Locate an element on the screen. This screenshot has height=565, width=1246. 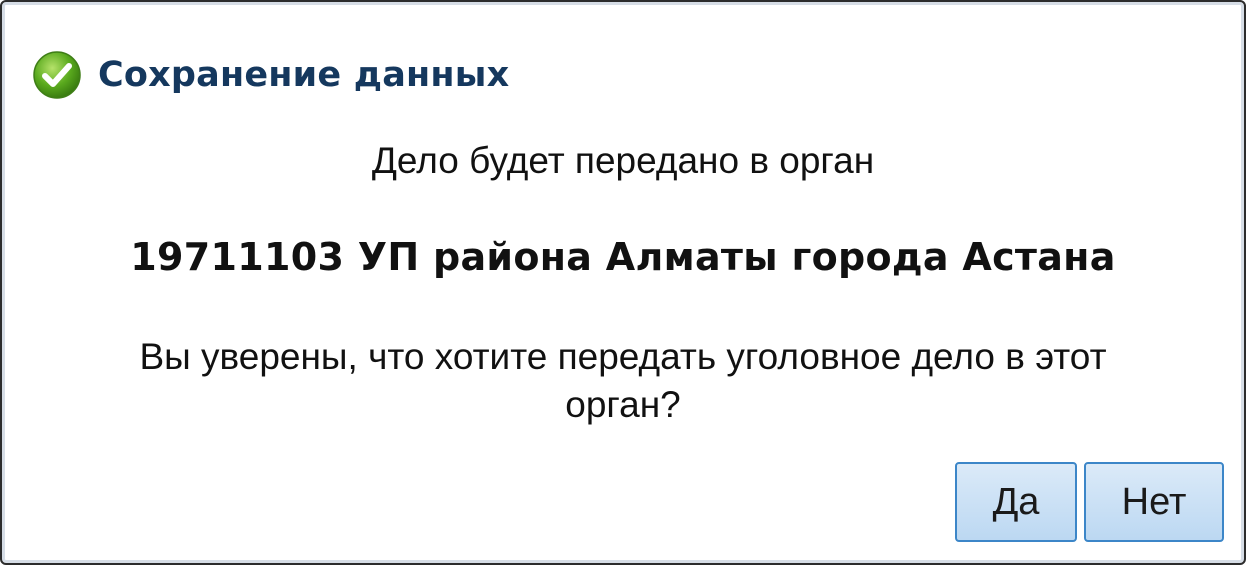
no-button: Нет is located at coordinates (1154, 502).